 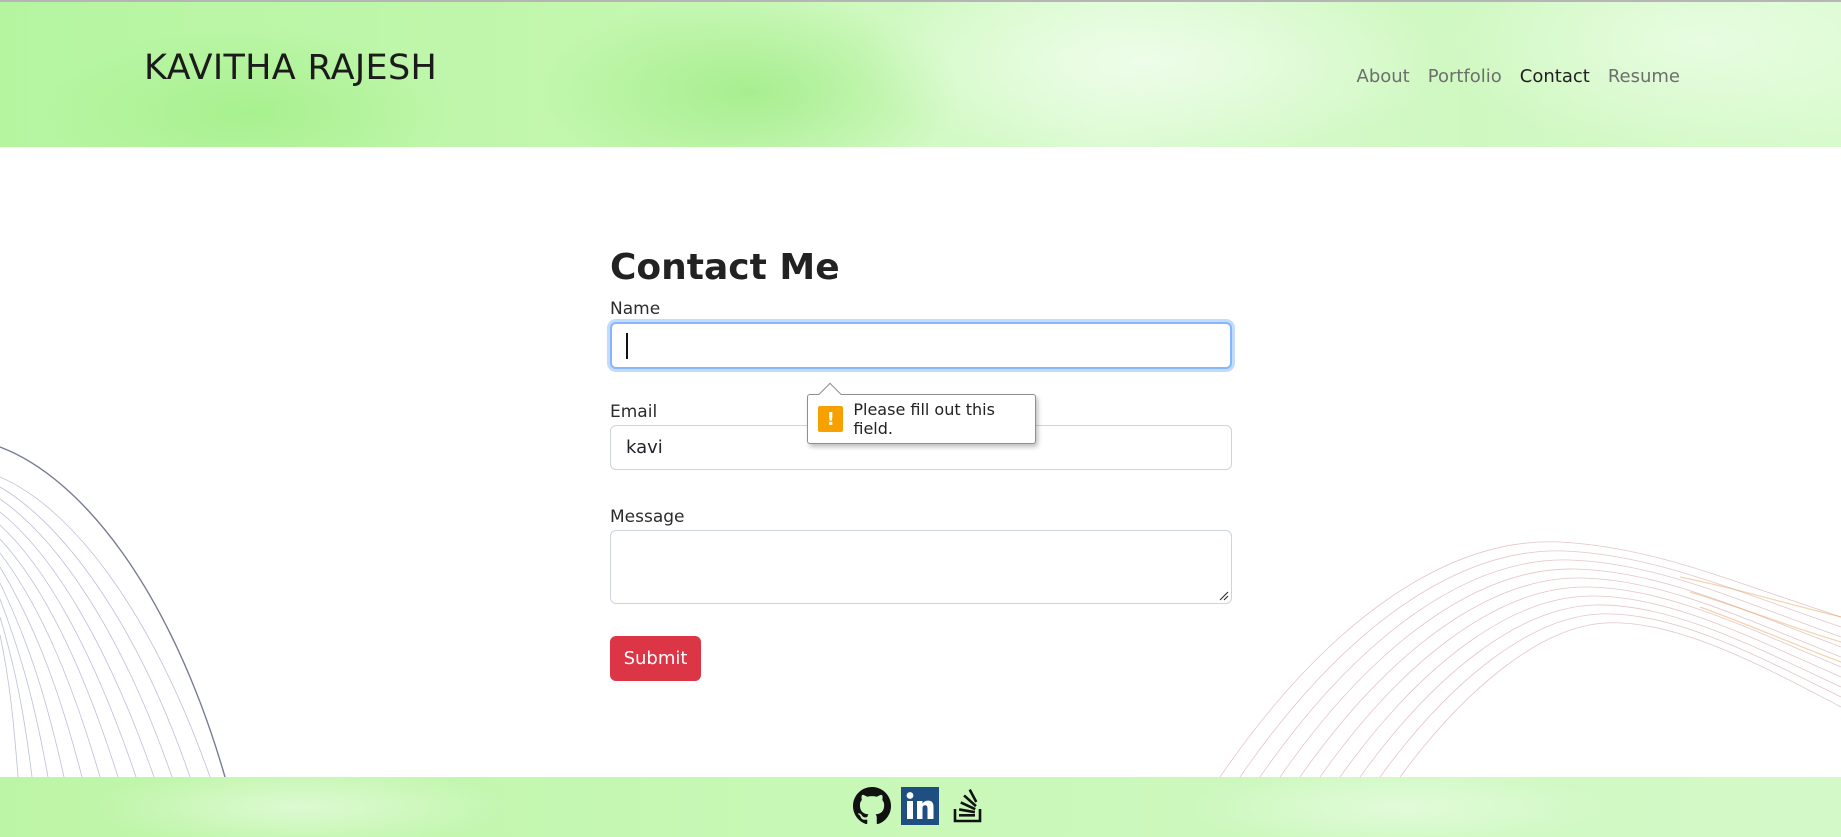 I want to click on tooltip-text: Please fill out this field., so click(x=924, y=419).